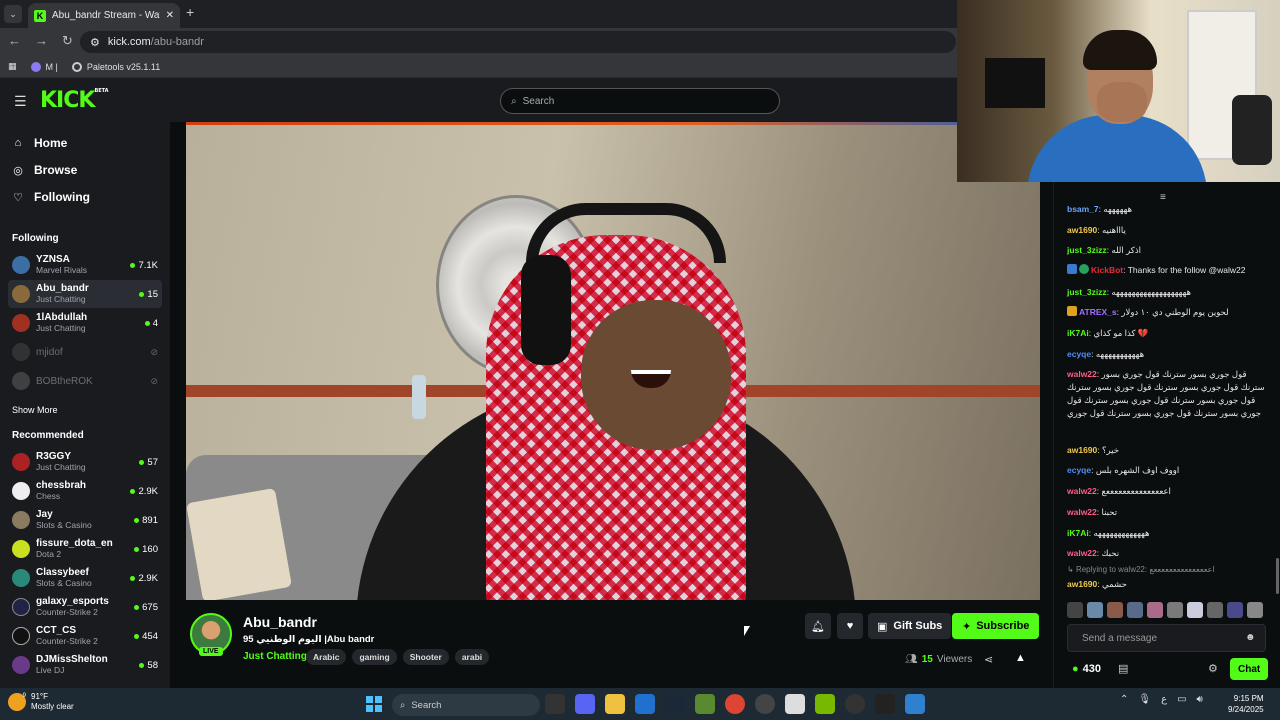  What do you see at coordinates (85, 381) in the screenshot?
I see `sidebar-channel-bobtherok: BOBtheROK ⊘` at bounding box center [85, 381].